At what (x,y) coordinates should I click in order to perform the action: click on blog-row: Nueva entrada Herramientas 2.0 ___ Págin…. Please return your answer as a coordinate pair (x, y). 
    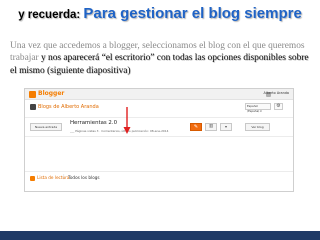
    Looking at the image, I should click on (159, 127).